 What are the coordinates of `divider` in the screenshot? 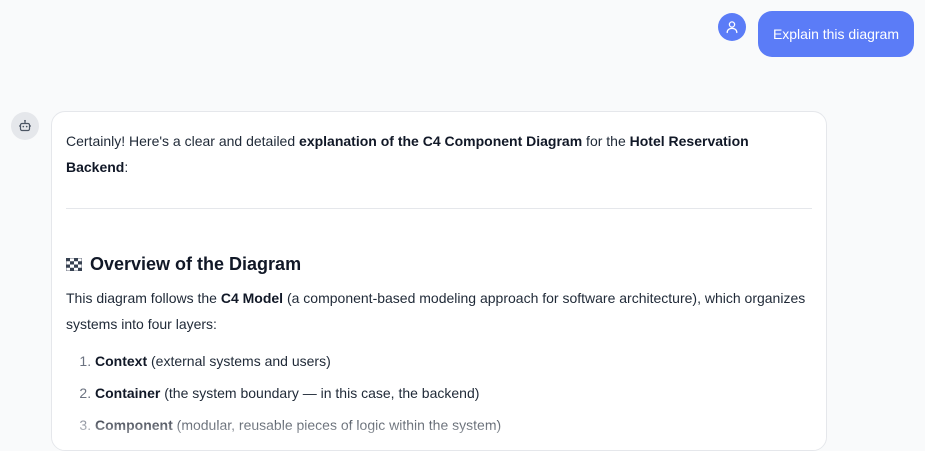 It's located at (439, 208).